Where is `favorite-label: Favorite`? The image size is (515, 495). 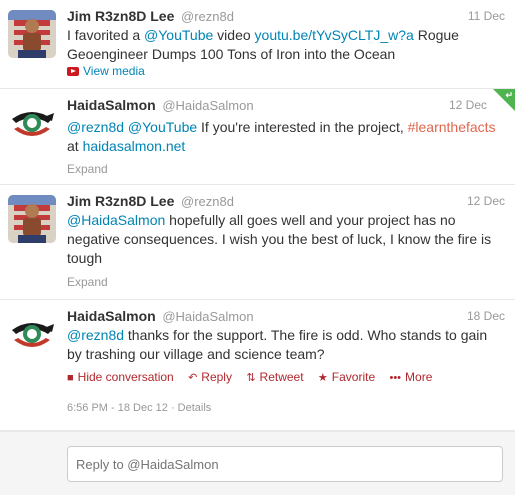 favorite-label: Favorite is located at coordinates (353, 377).